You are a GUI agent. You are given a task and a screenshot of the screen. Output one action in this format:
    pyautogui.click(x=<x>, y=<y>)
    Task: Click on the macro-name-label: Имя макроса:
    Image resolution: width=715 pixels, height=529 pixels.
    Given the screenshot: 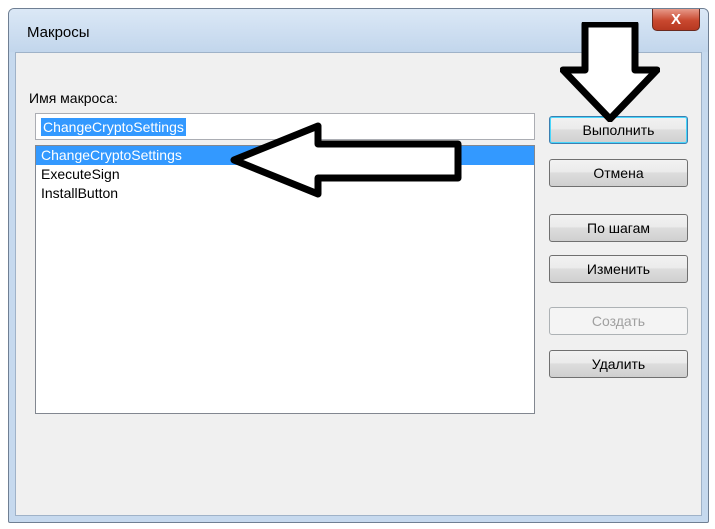 What is the action you would take?
    pyautogui.click(x=73, y=98)
    